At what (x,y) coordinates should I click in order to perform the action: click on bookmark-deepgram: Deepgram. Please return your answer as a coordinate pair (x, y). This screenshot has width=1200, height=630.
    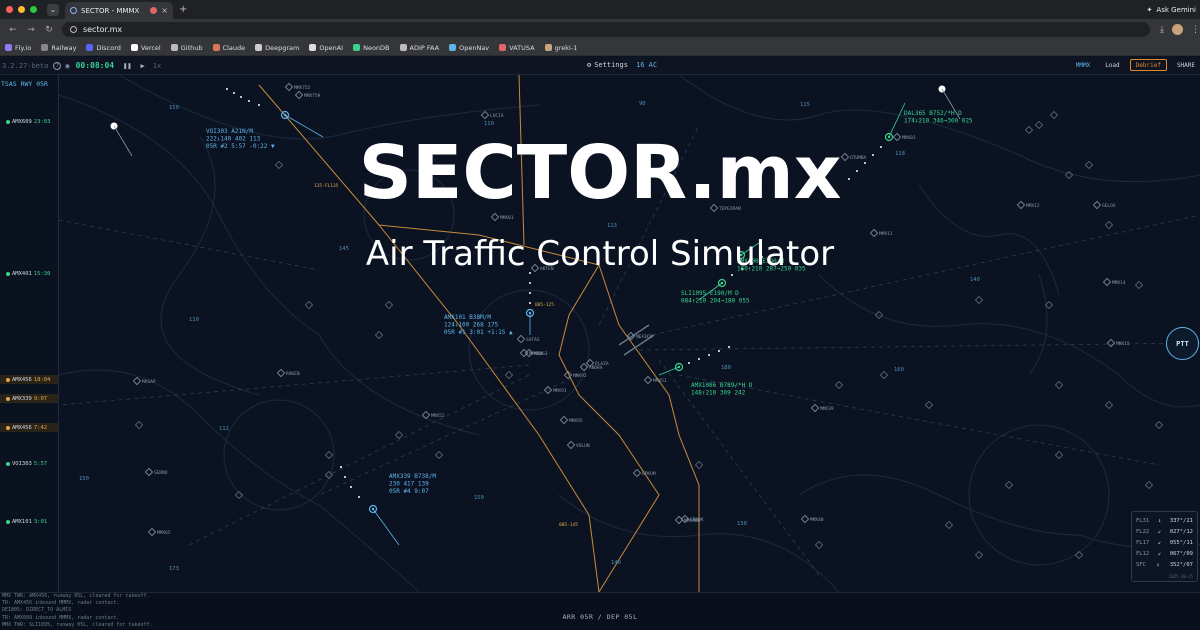
    Looking at the image, I should click on (277, 48).